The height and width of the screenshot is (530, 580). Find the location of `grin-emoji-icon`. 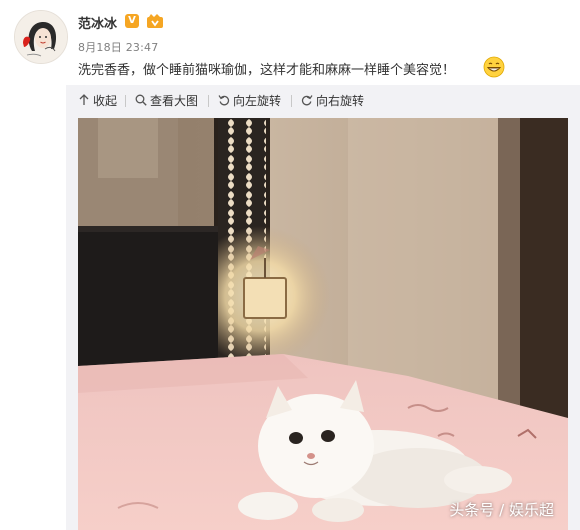

grin-emoji-icon is located at coordinates (494, 67).